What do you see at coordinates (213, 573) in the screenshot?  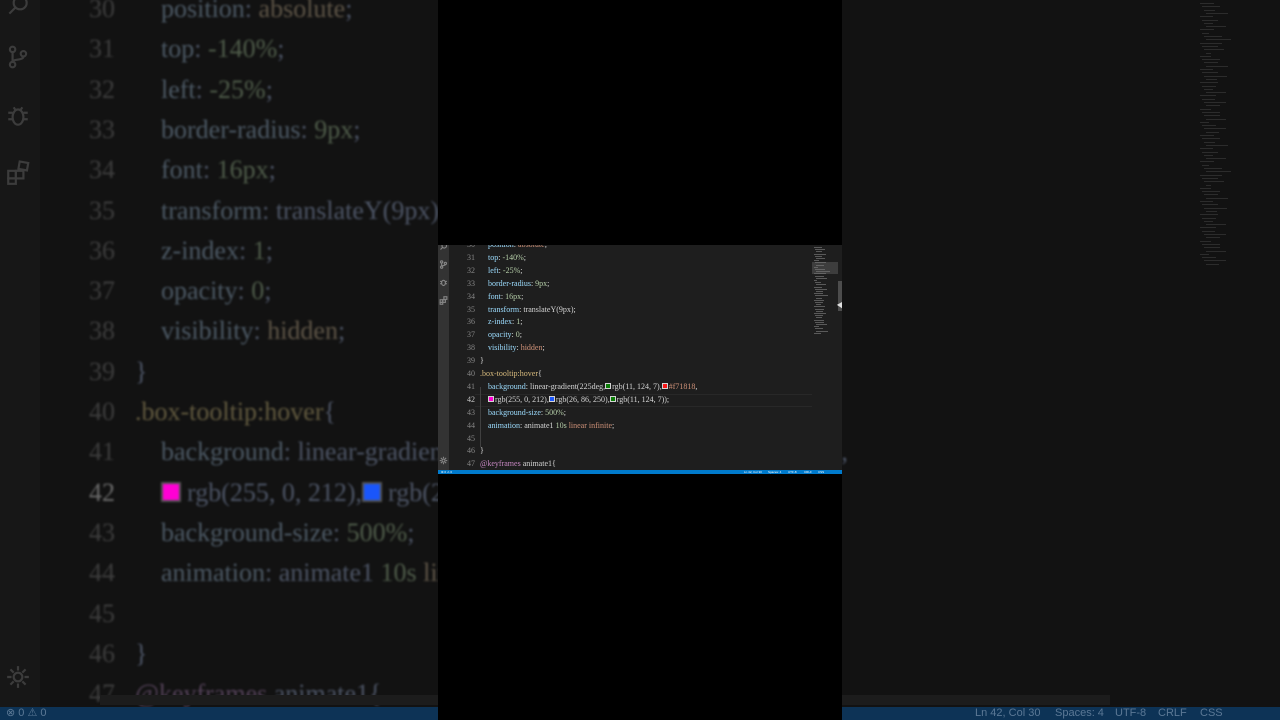 I see `css-property: animation` at bounding box center [213, 573].